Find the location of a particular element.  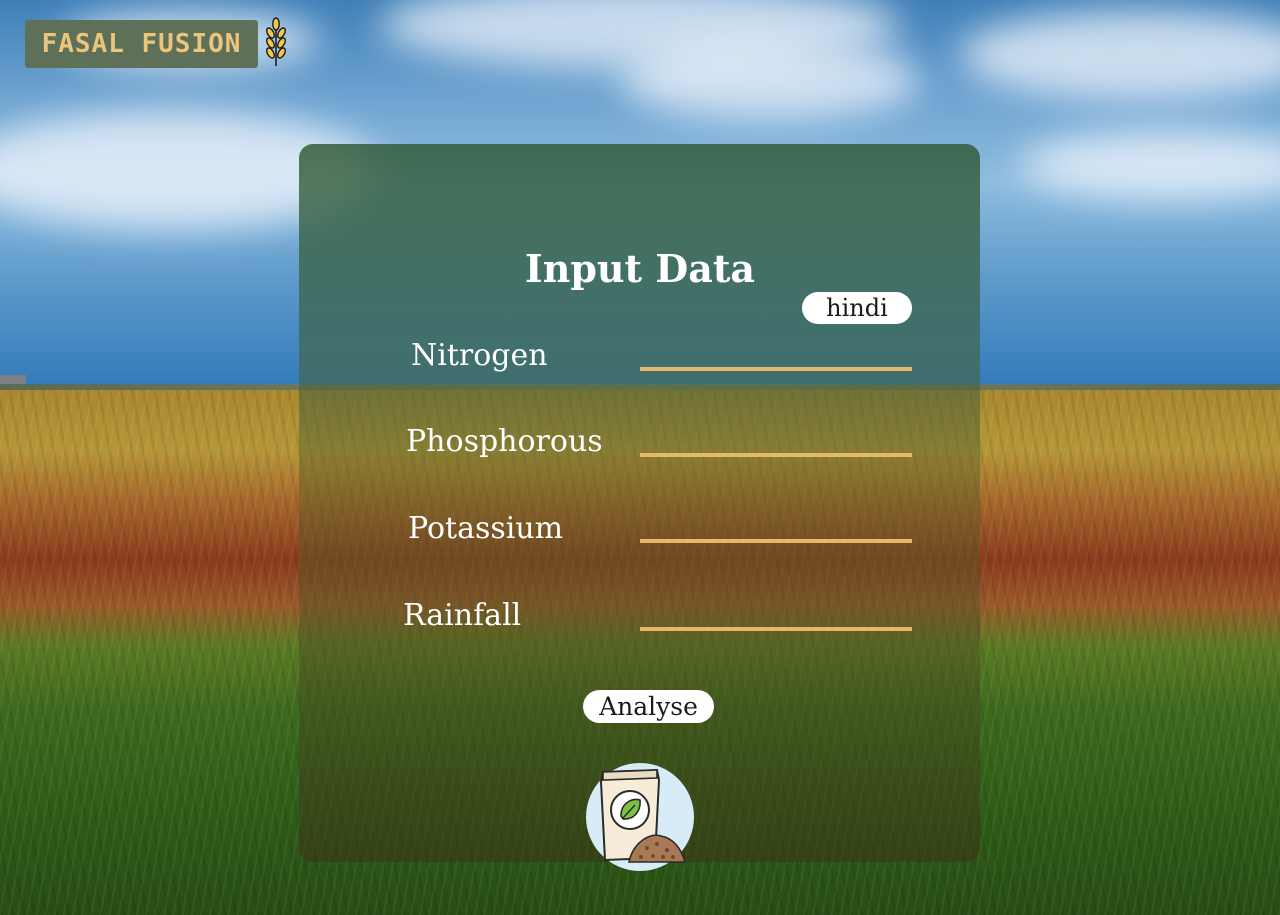

form-title: Input Data is located at coordinates (640, 268).